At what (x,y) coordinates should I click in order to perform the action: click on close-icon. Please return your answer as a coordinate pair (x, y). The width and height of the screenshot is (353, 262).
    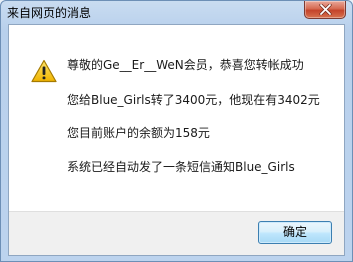
    Looking at the image, I should click on (325, 9).